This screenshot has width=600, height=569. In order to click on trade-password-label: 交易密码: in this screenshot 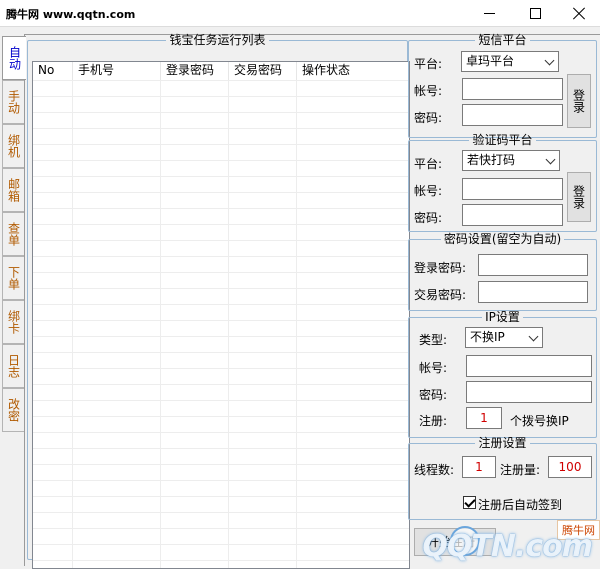, I will do `click(440, 295)`.